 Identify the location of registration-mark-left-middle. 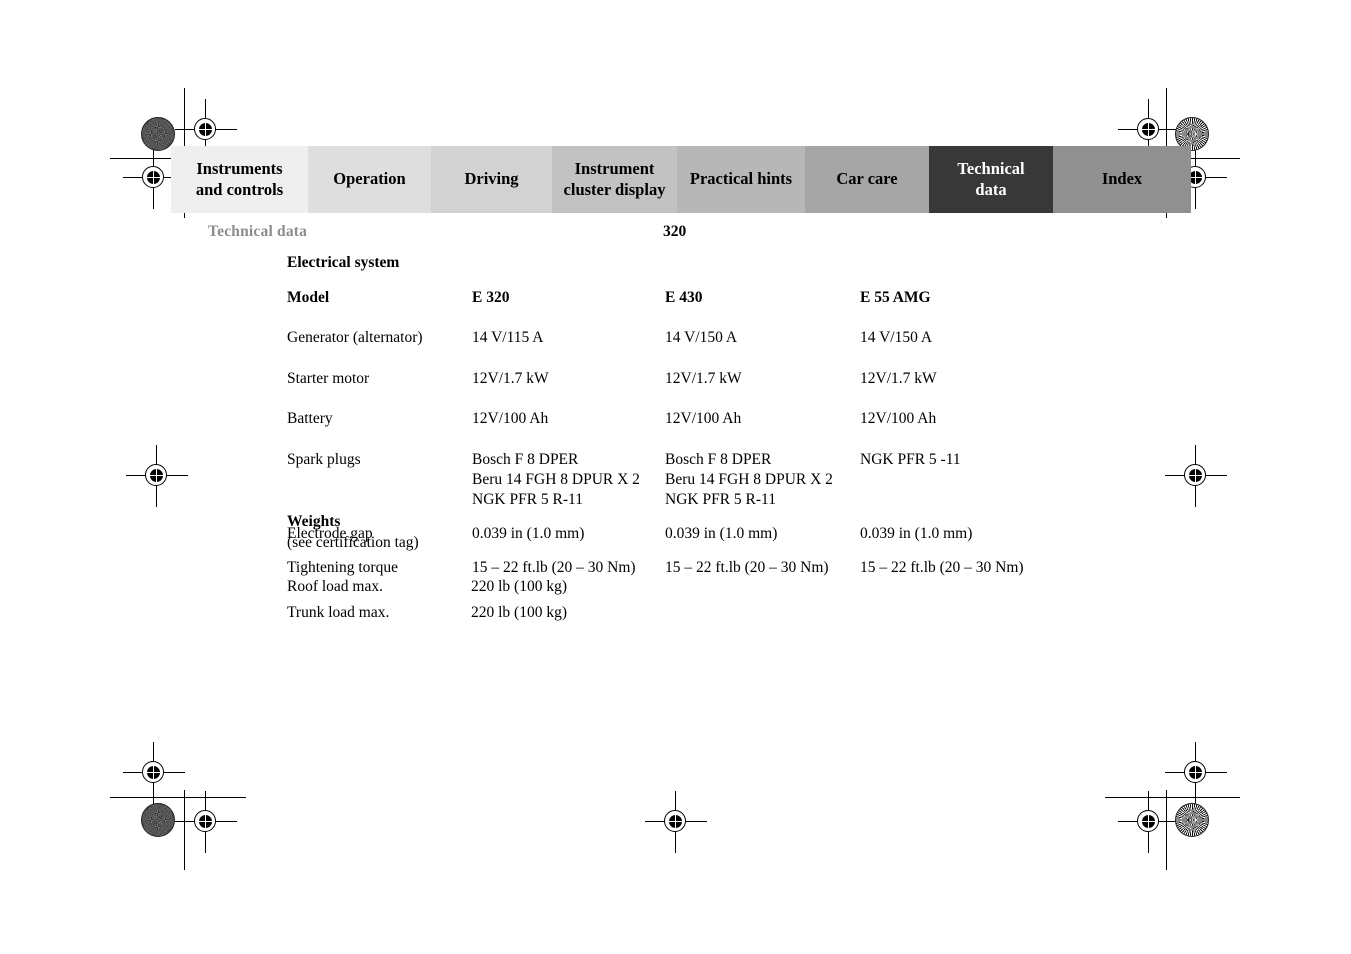
(157, 476).